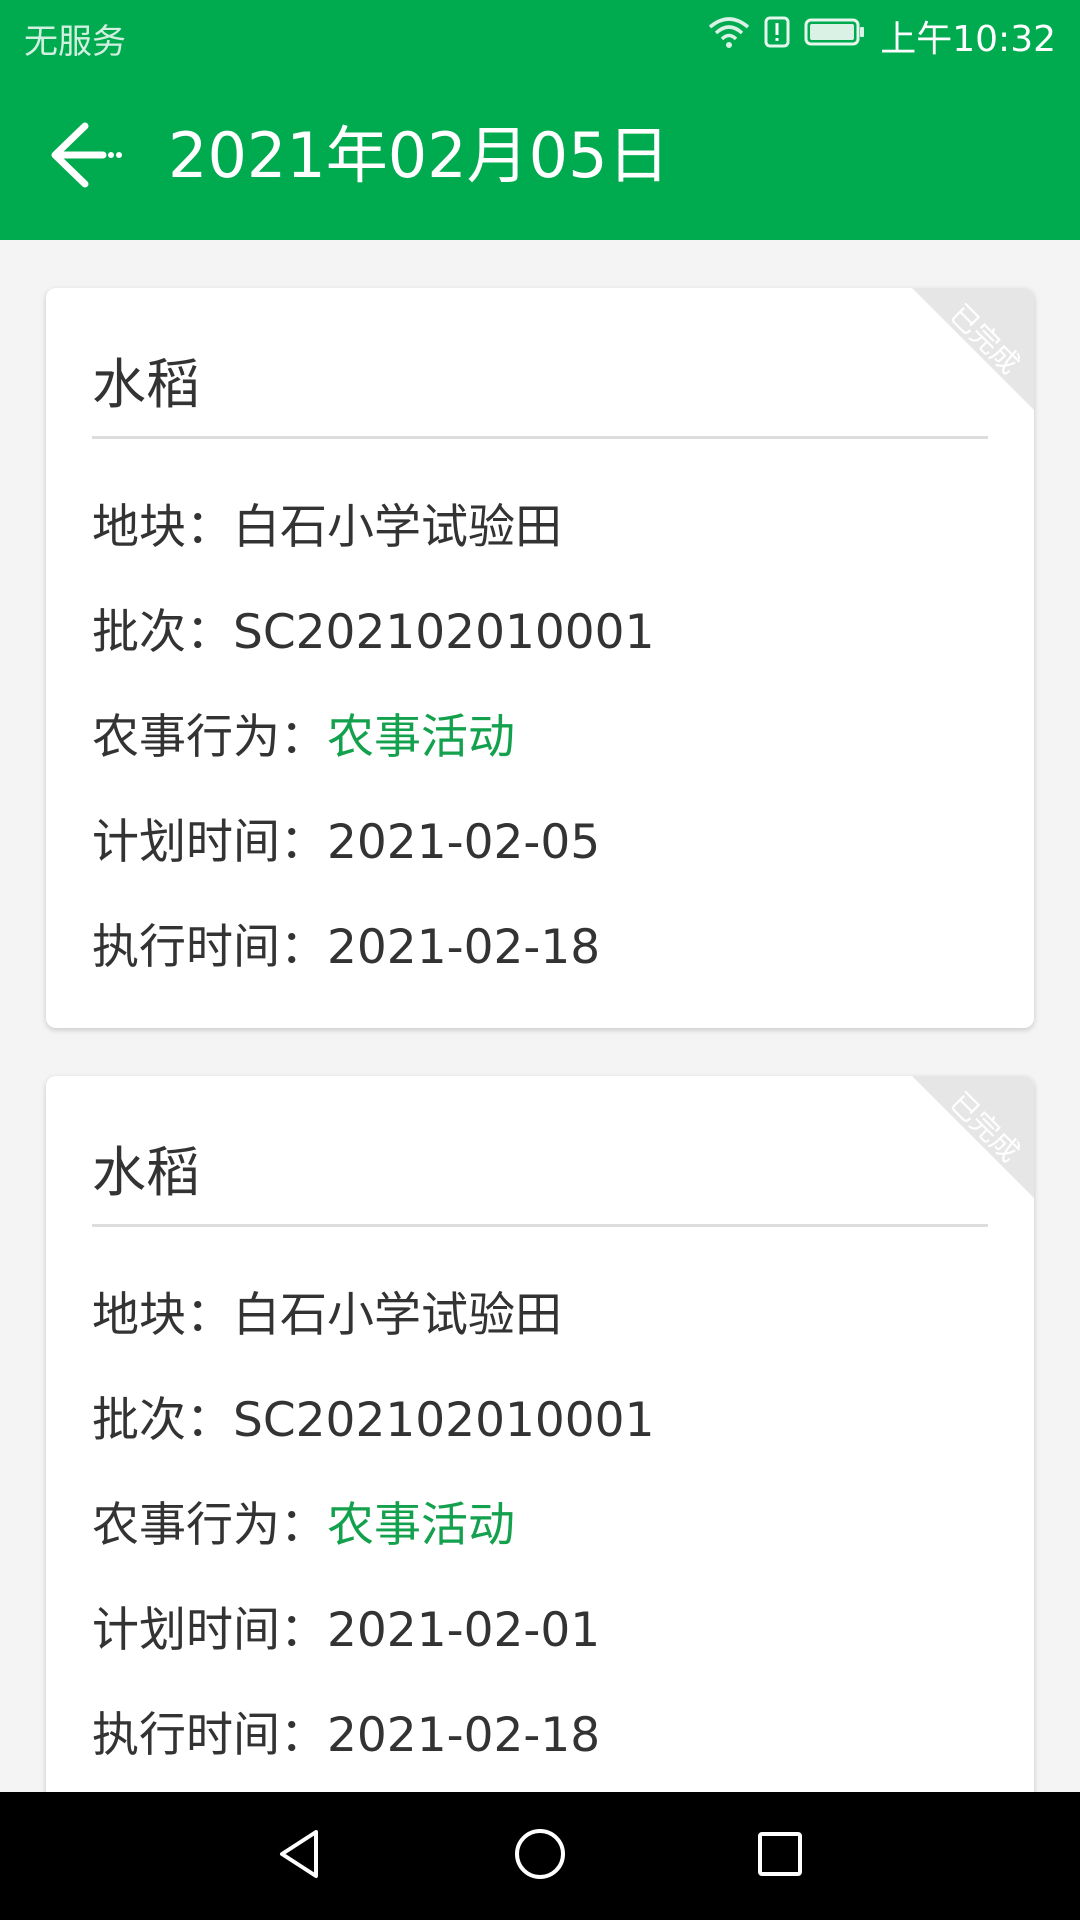 The width and height of the screenshot is (1080, 1920). Describe the element at coordinates (464, 1630) in the screenshot. I see `planned-time-value: 2021-02-01` at that location.